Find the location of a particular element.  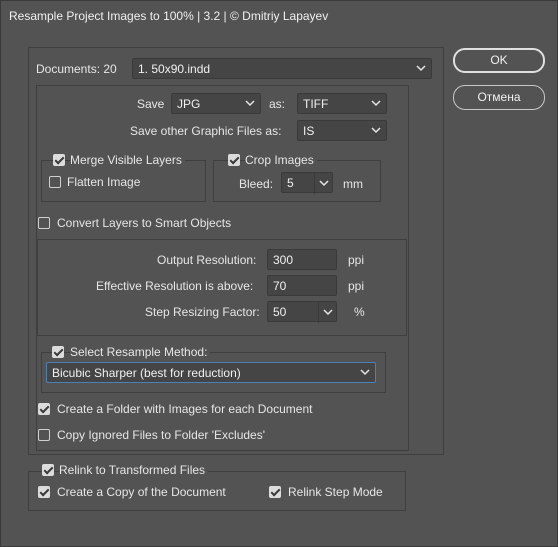

bleed-unit: mm is located at coordinates (353, 184).